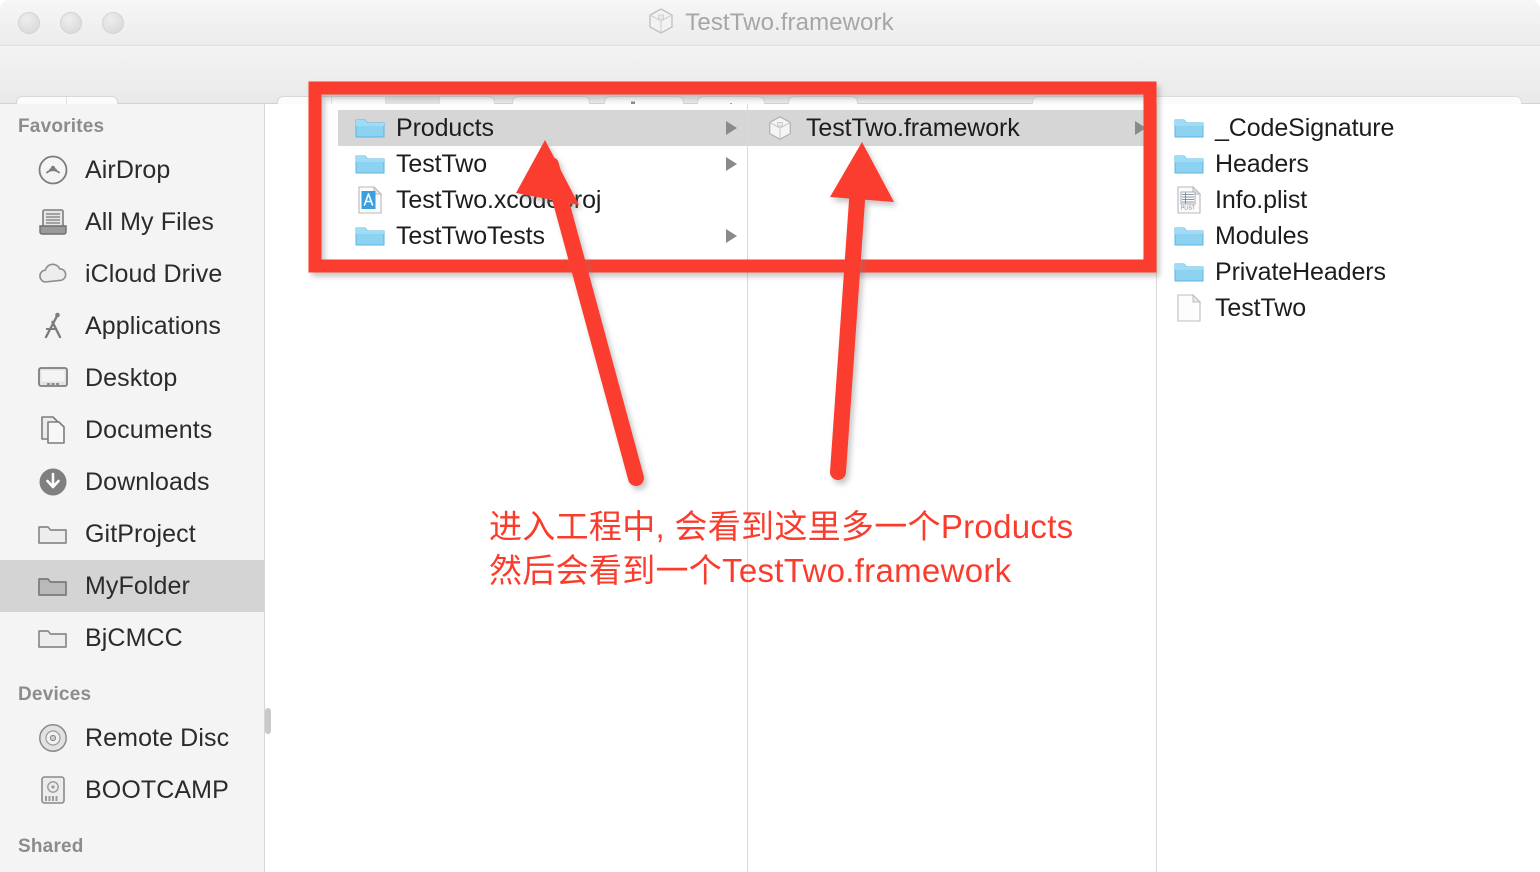 The image size is (1540, 872). What do you see at coordinates (53, 482) in the screenshot?
I see `downloads-icon` at bounding box center [53, 482].